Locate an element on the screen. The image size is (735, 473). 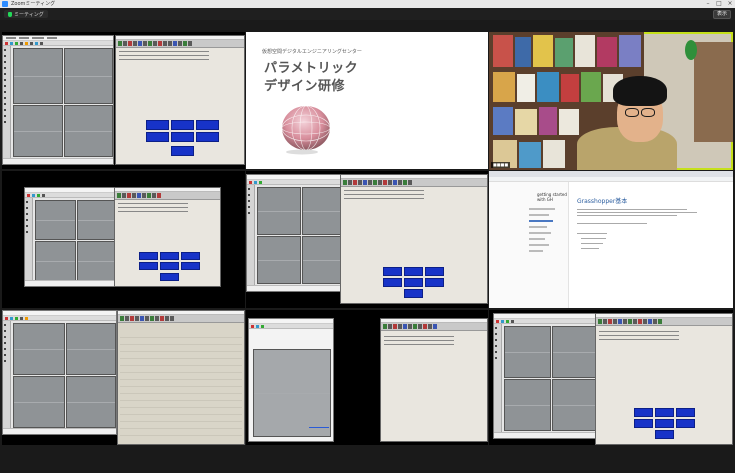
rhino-window is located at coordinates (546, 376).